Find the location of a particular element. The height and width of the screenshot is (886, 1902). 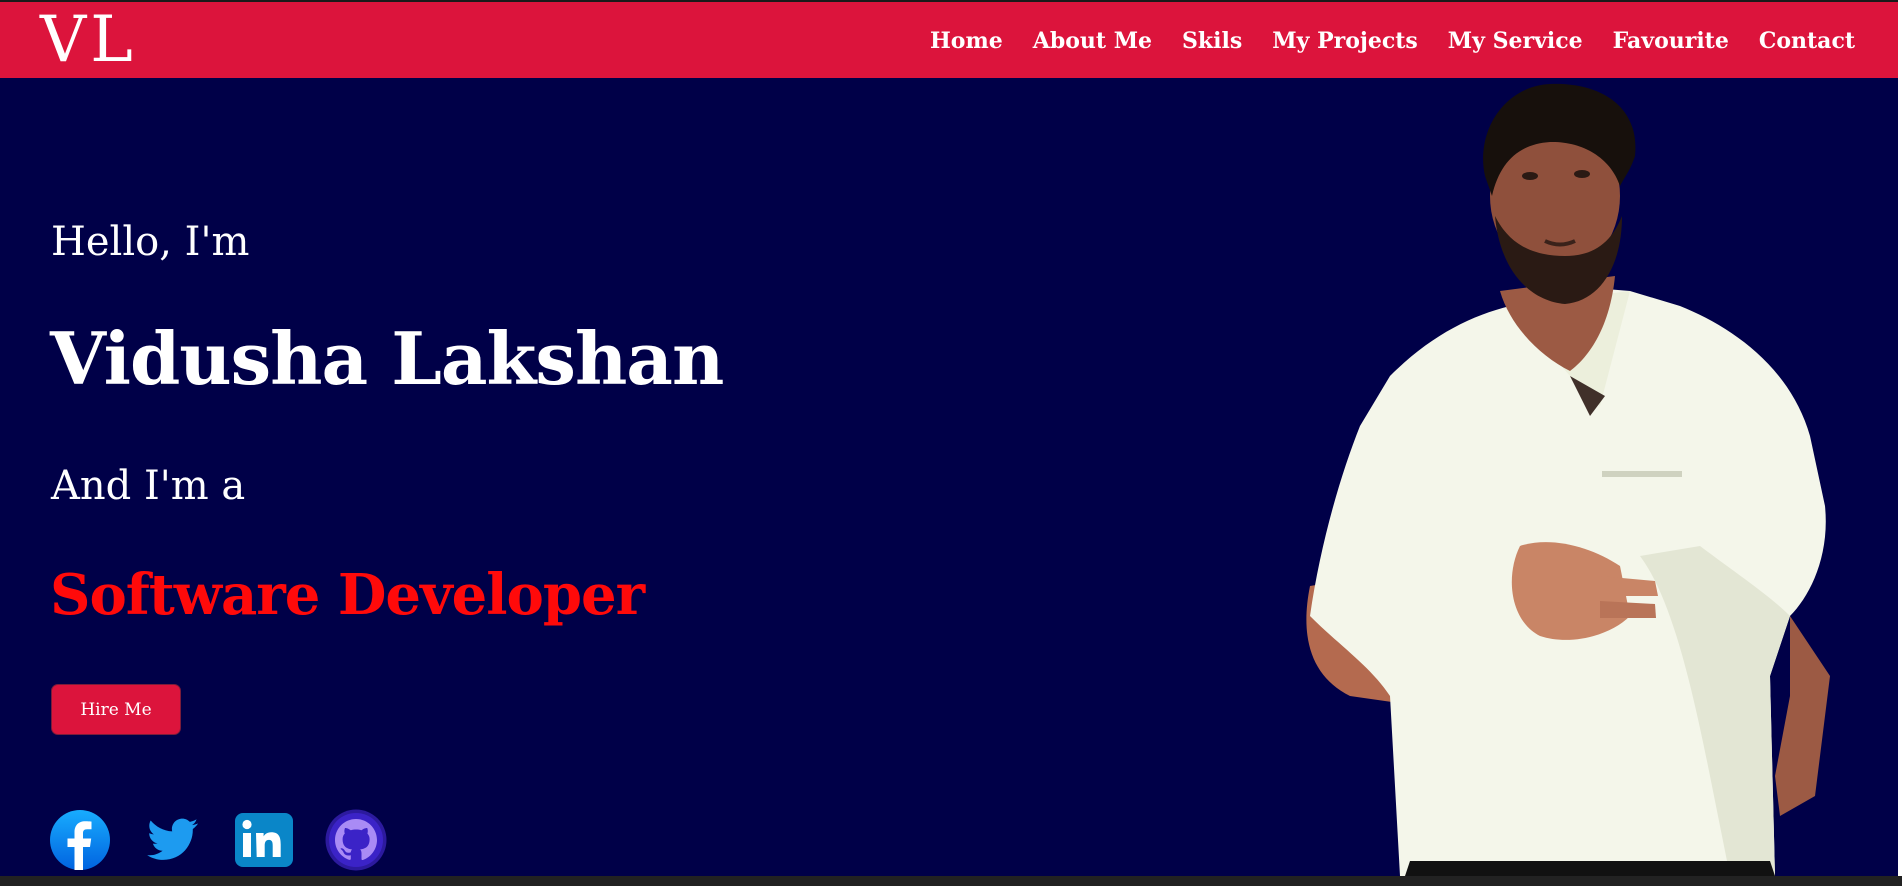

nav-item-contact: Contact is located at coordinates (1807, 41).